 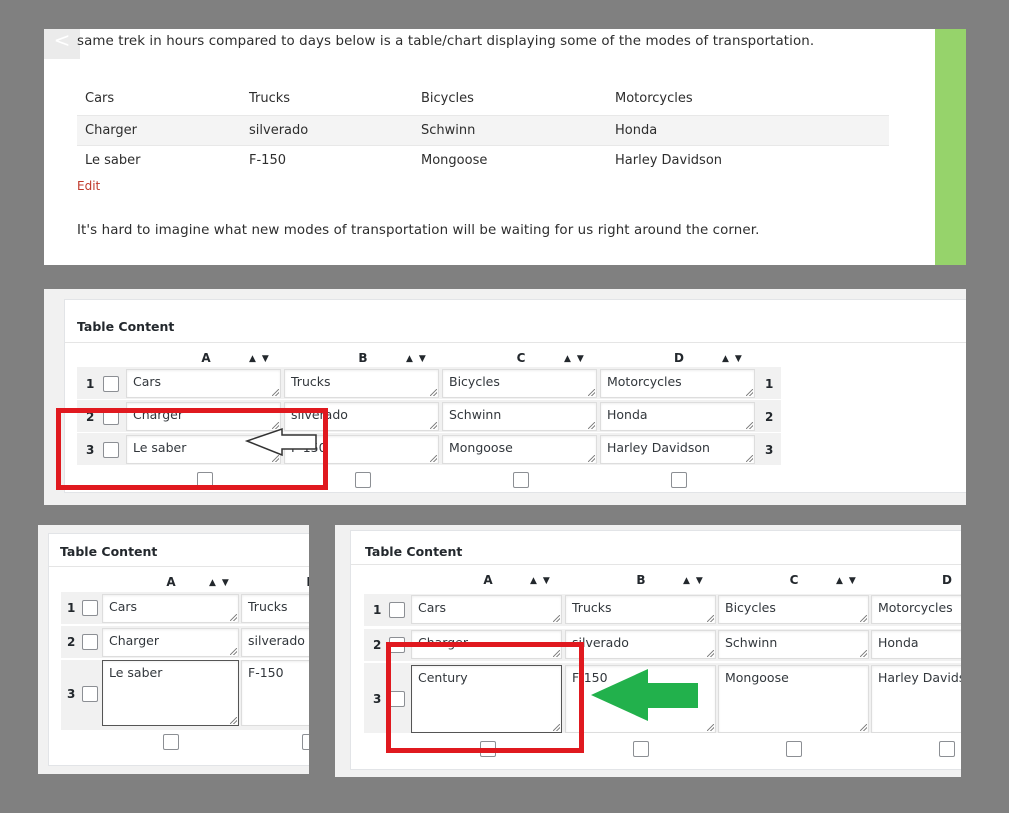 I want to click on table-cell: Cars, so click(x=100, y=98).